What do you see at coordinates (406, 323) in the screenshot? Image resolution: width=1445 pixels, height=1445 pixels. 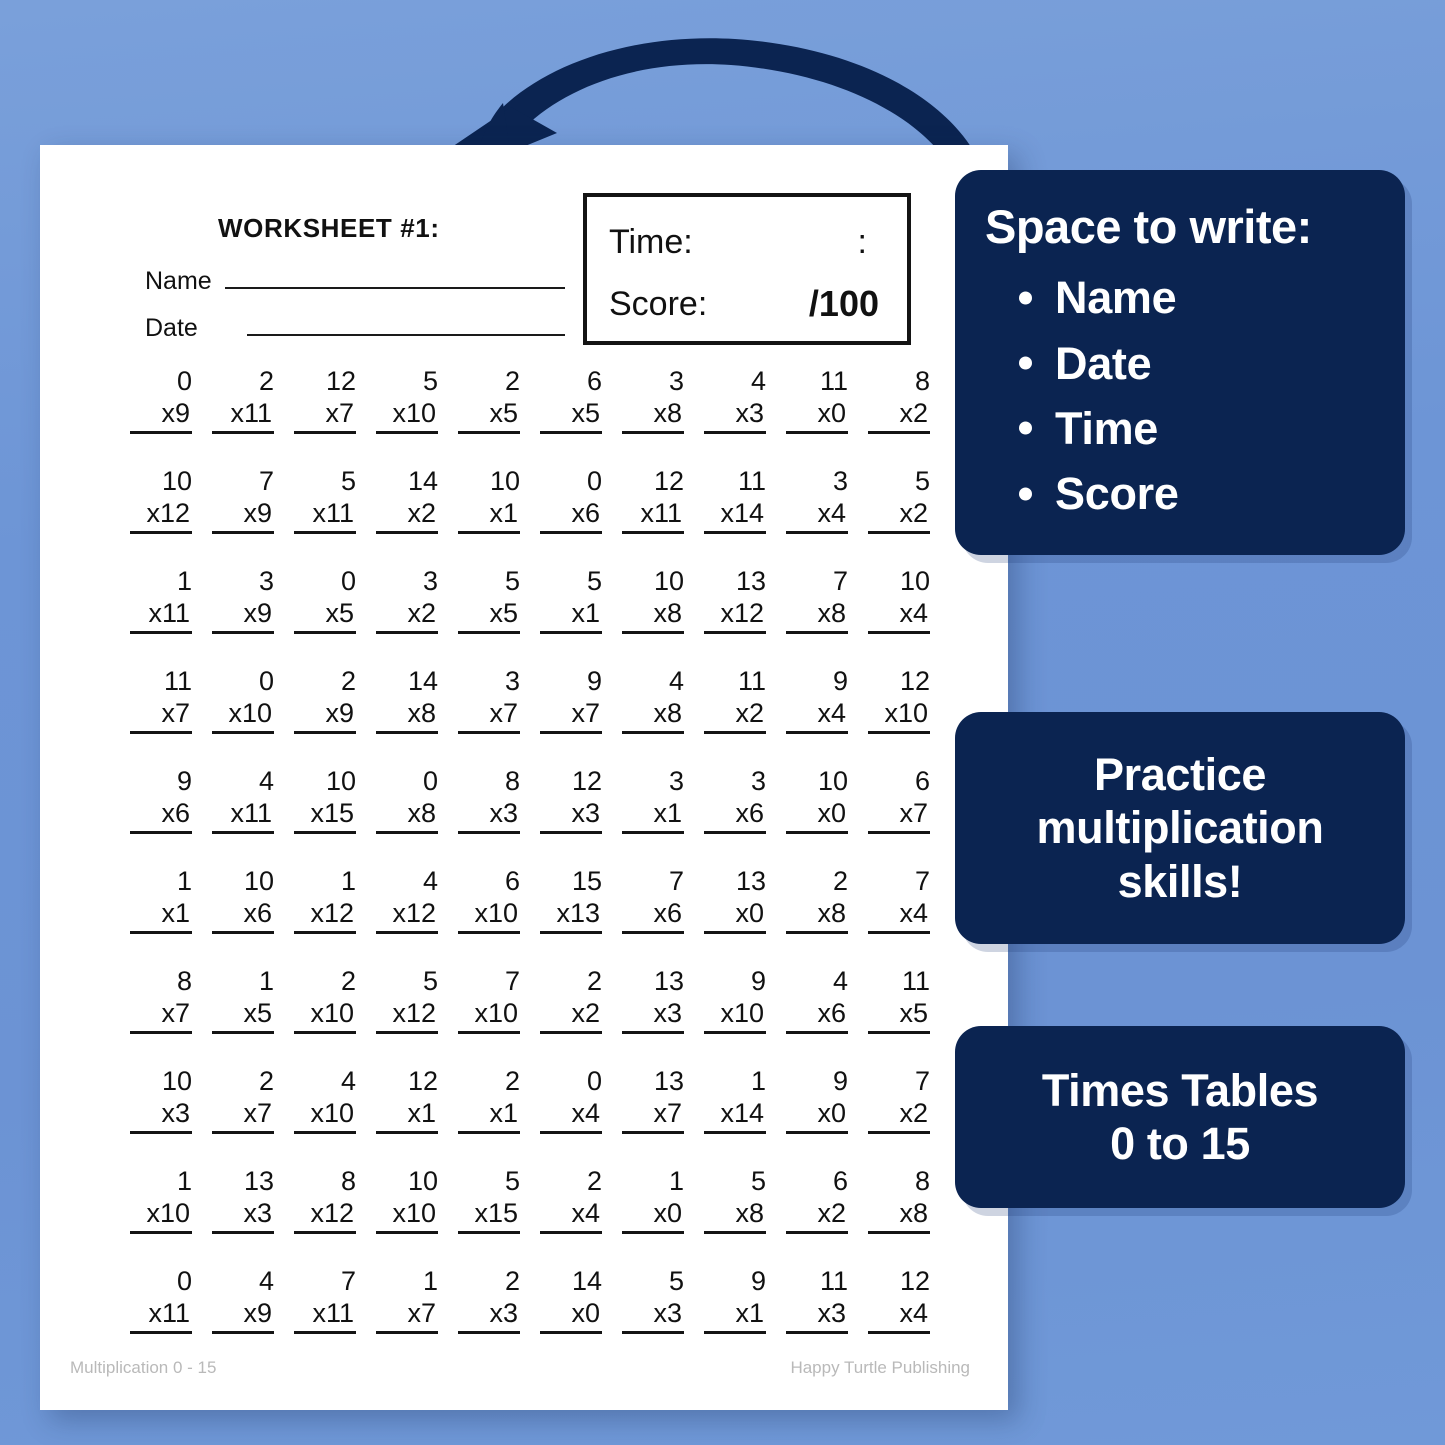 I see `date-write-line` at bounding box center [406, 323].